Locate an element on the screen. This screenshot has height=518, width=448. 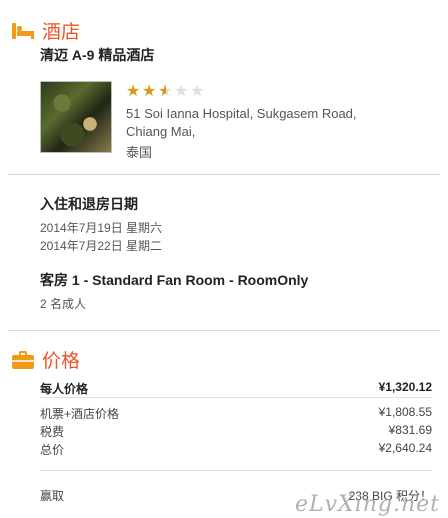
star-rating: ★ ★ ★ ★ ★ is located at coordinates (166, 91).